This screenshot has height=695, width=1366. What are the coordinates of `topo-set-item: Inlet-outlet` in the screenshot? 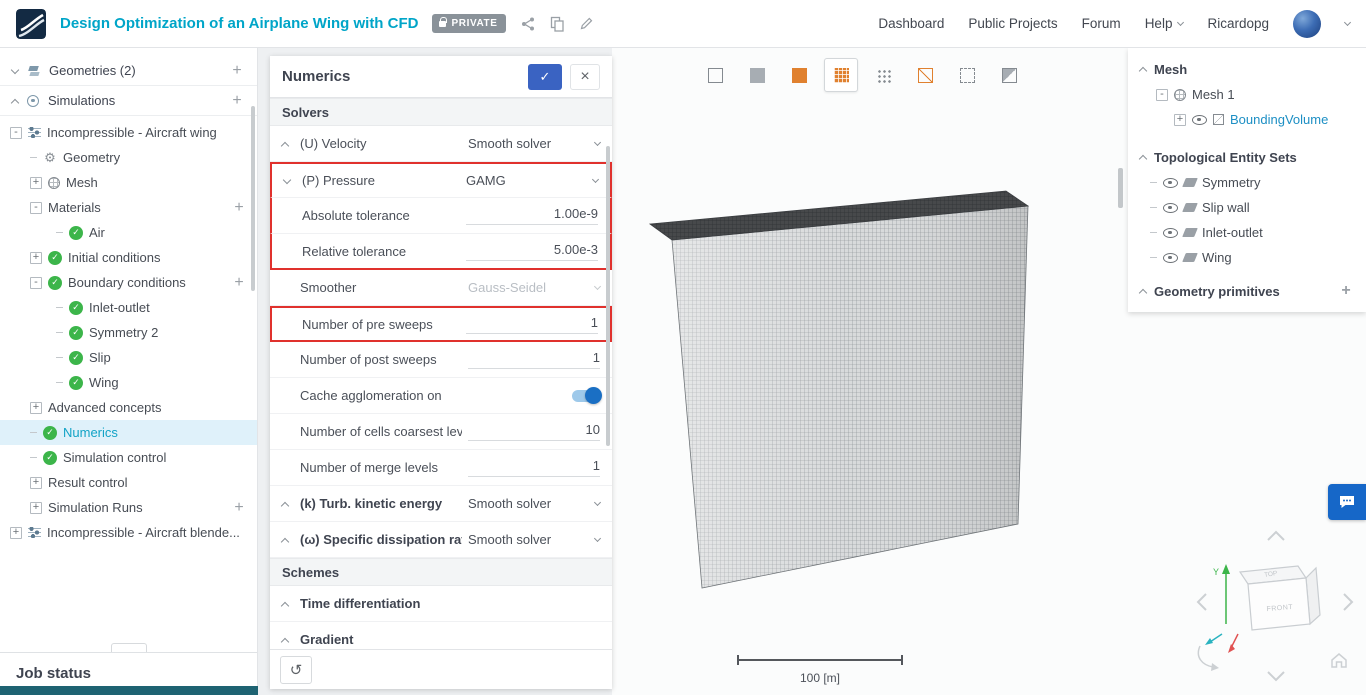 It's located at (1247, 232).